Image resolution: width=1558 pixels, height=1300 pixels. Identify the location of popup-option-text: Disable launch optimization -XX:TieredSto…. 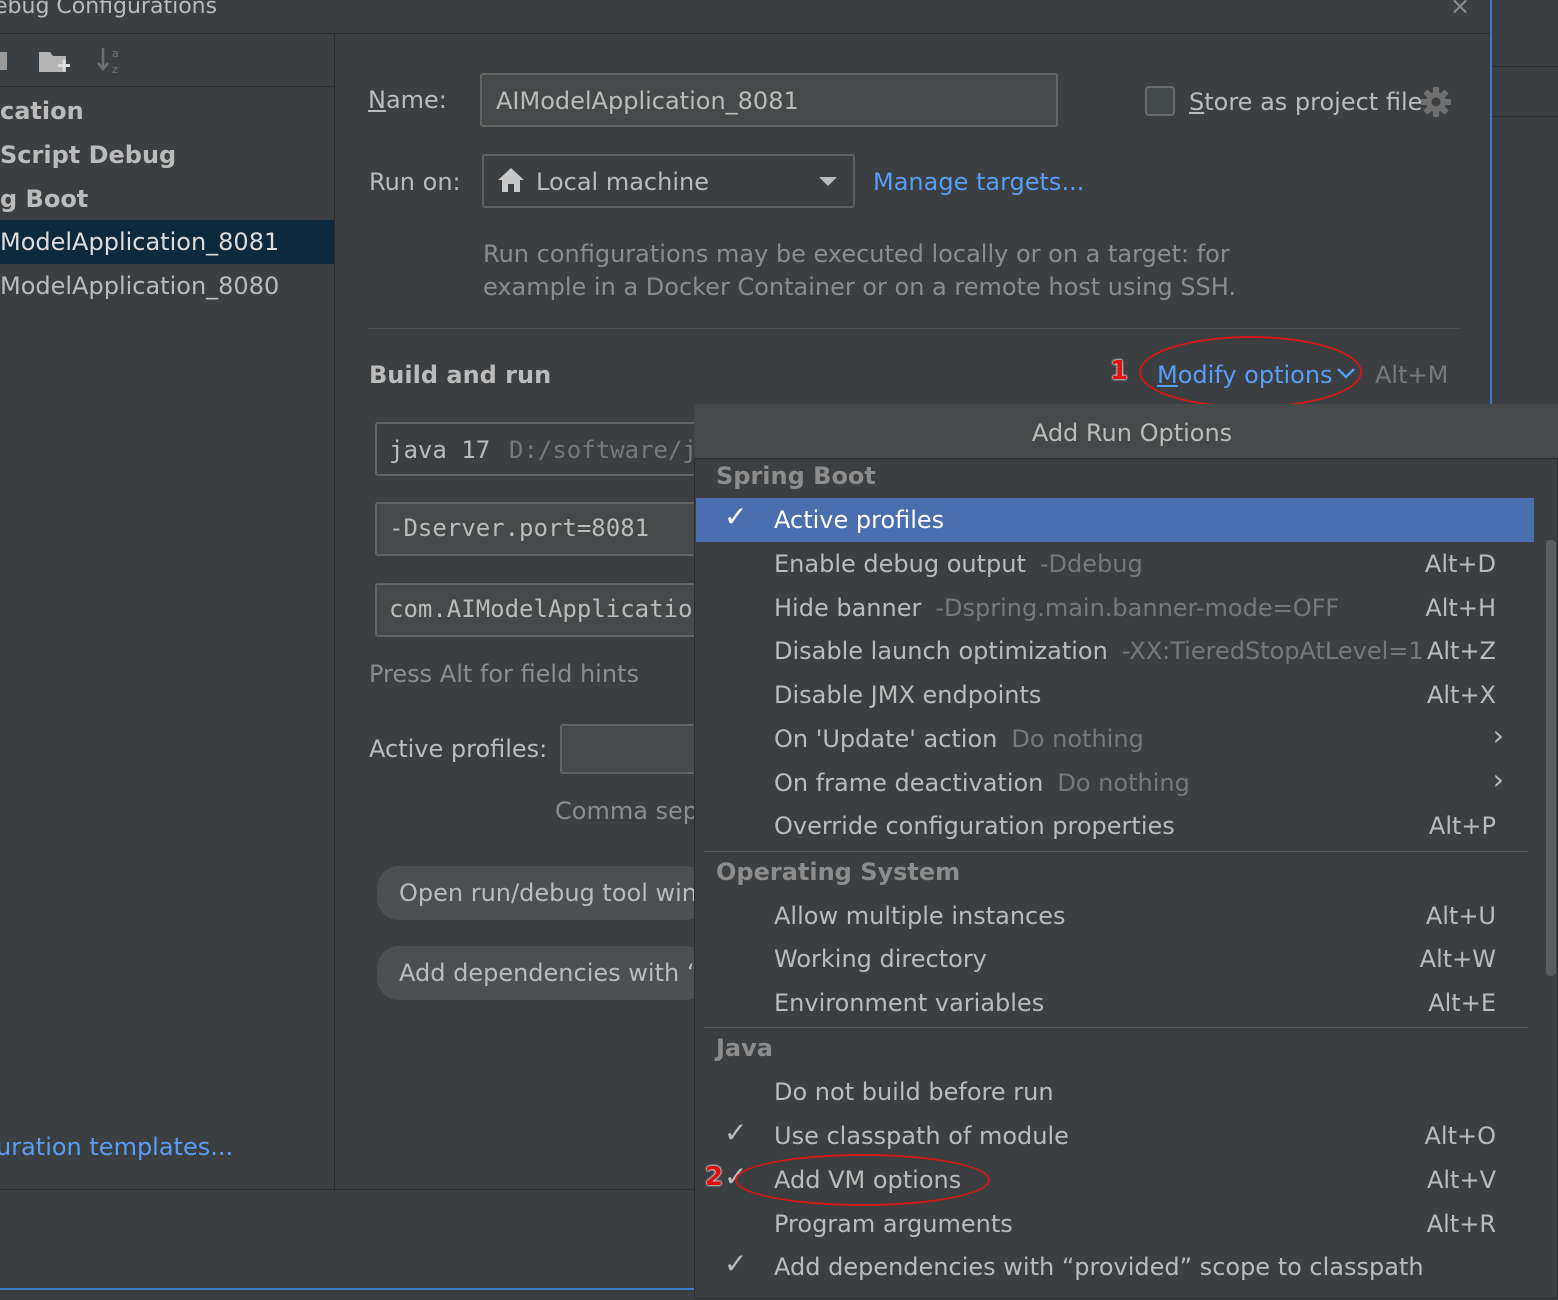
(1099, 651).